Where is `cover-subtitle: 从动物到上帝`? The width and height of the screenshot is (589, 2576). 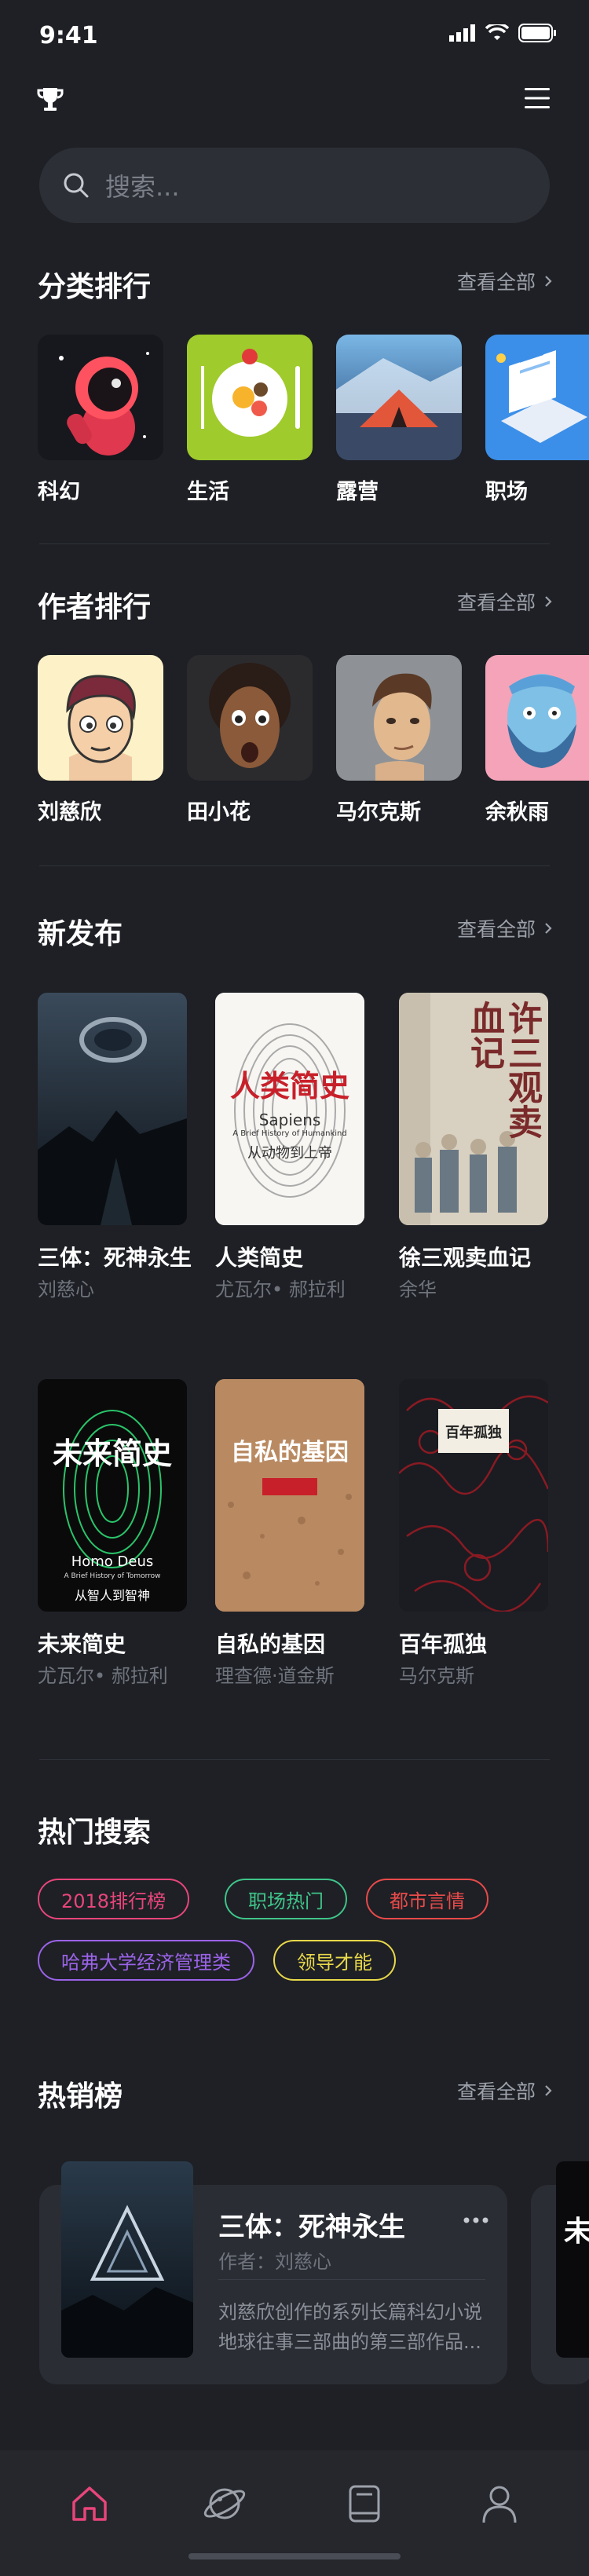
cover-subtitle: 从动物到上帝 is located at coordinates (289, 1153).